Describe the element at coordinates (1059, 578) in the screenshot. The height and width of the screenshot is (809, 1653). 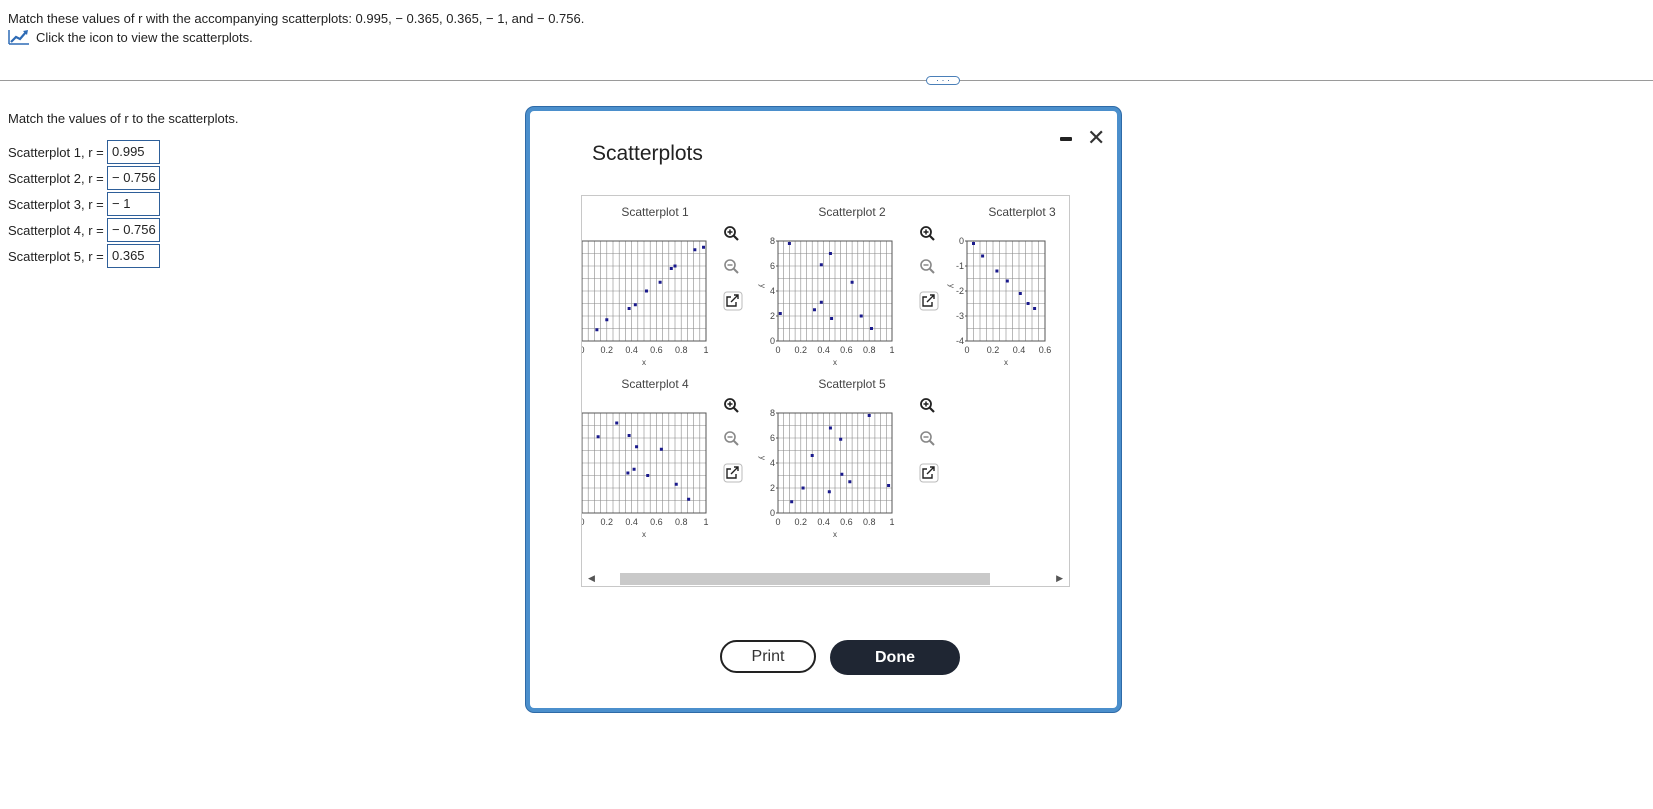
I see `scroll-right-icon: ▶` at that location.